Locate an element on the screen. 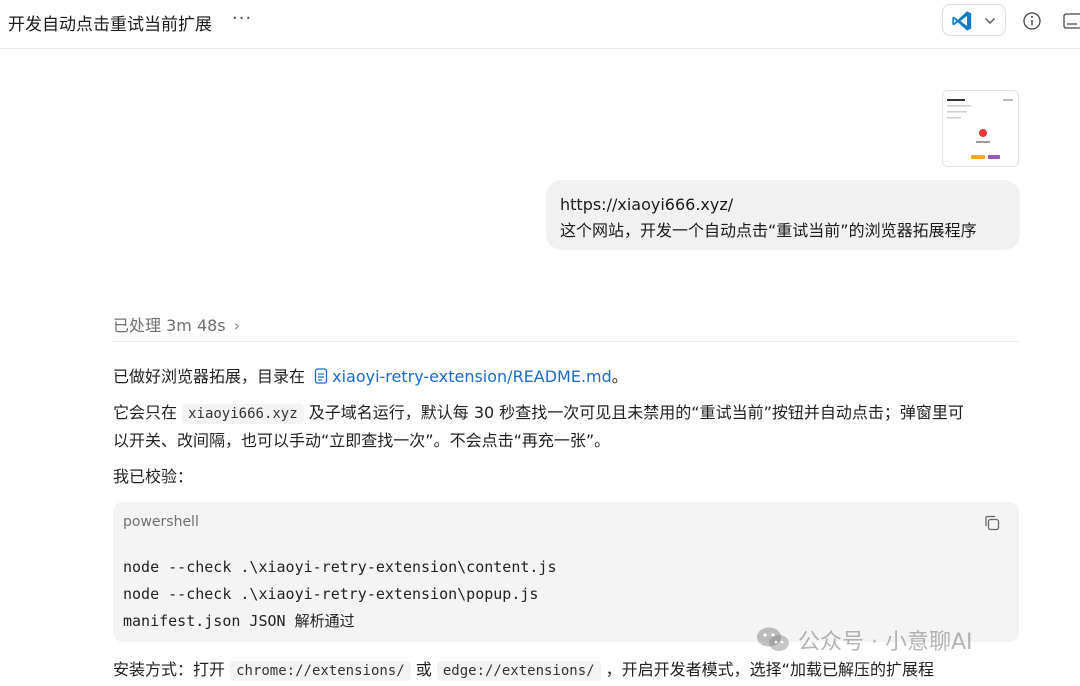 The image size is (1080, 686). vscode-icon is located at coordinates (962, 21).